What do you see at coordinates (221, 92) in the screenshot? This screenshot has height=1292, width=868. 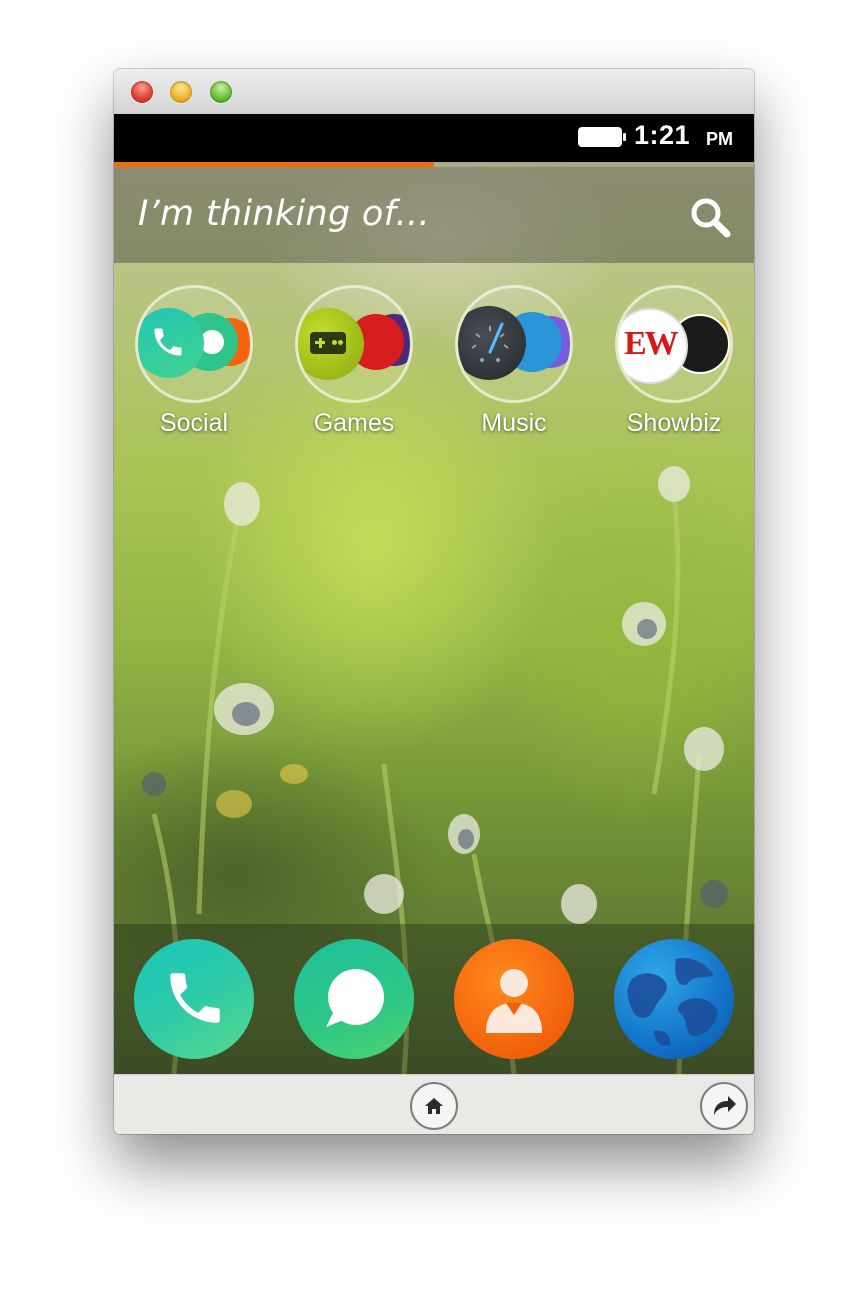 I see `zoom-window-button` at bounding box center [221, 92].